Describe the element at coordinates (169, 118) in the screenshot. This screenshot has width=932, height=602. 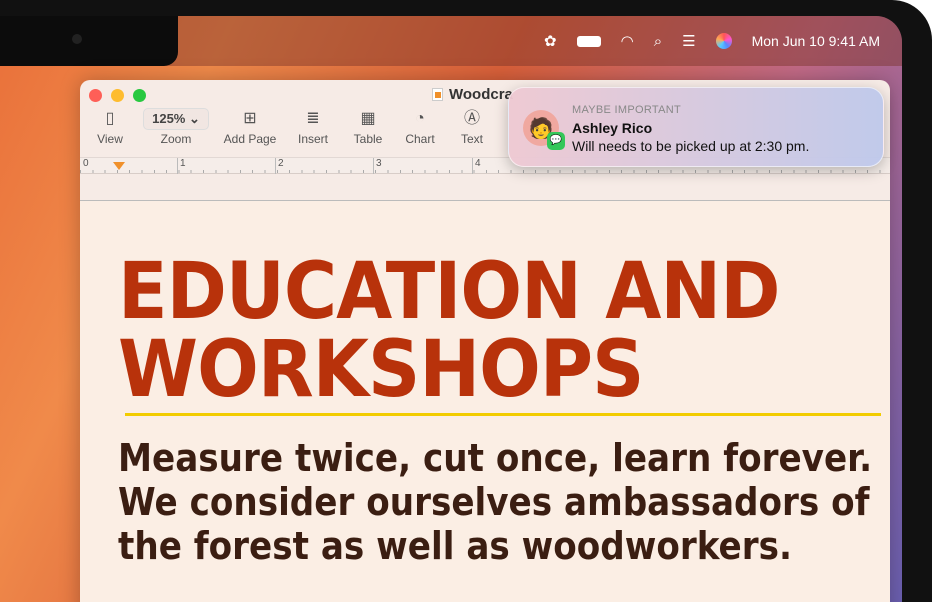
I see `zoom-value: 125%` at that location.